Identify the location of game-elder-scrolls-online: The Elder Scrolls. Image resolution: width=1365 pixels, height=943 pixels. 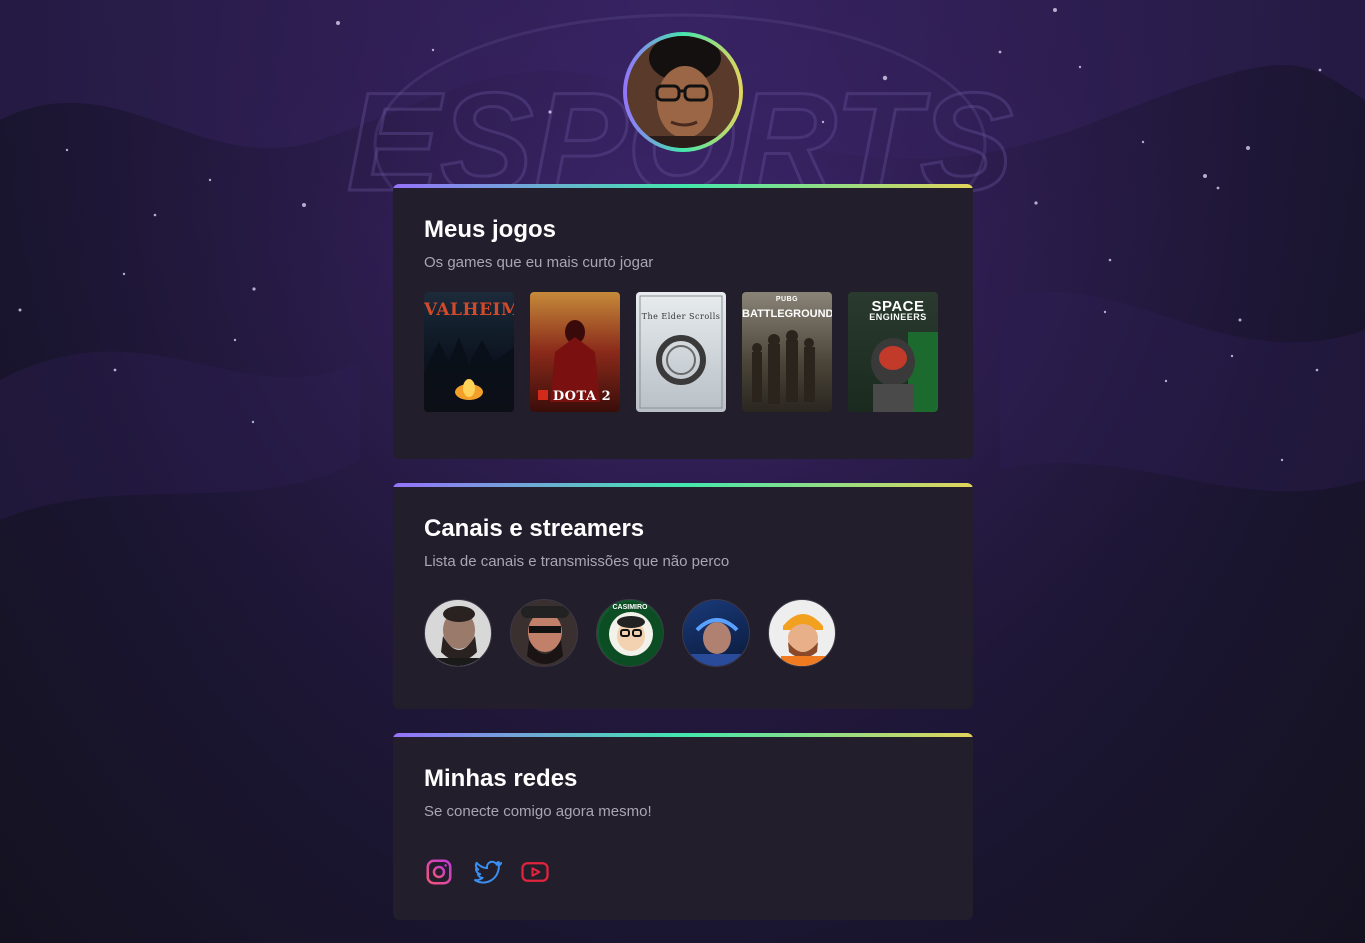
(681, 352).